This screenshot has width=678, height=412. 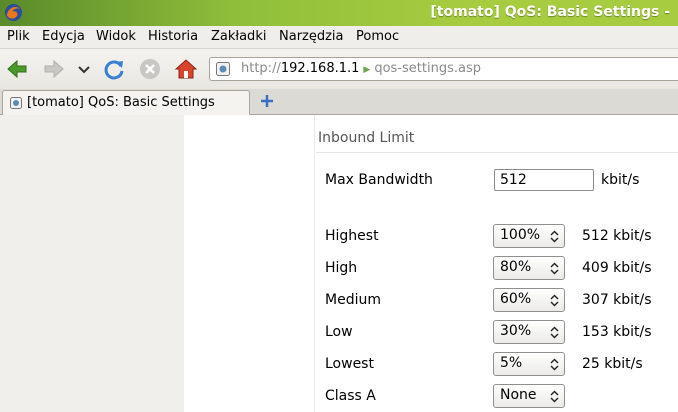 I want to click on class-select-medium: 60%, so click(x=529, y=300).